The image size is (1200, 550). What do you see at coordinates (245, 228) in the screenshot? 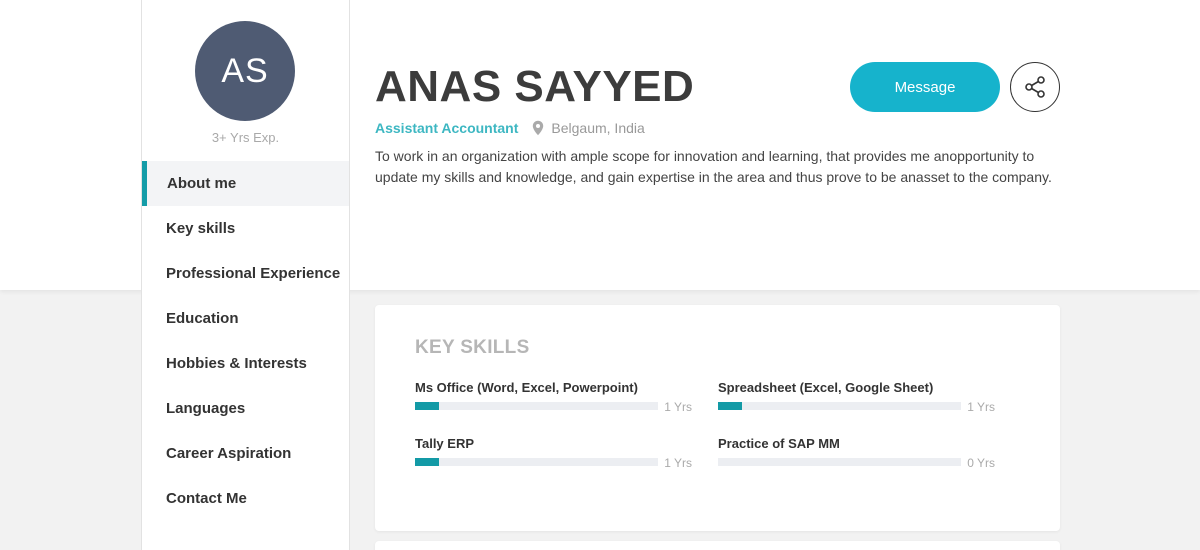
I see `sidebar-item-key-skills: Key skills` at bounding box center [245, 228].